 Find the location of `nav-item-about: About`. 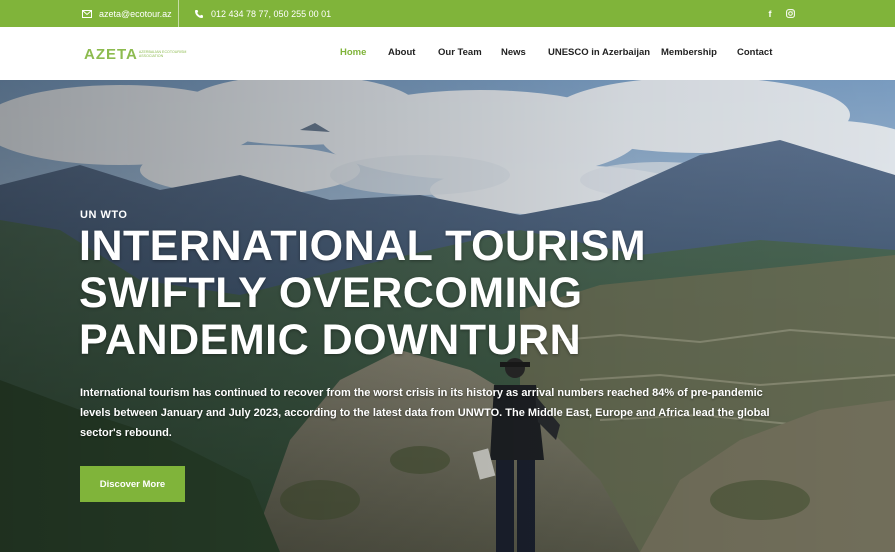

nav-item-about: About is located at coordinates (401, 52).